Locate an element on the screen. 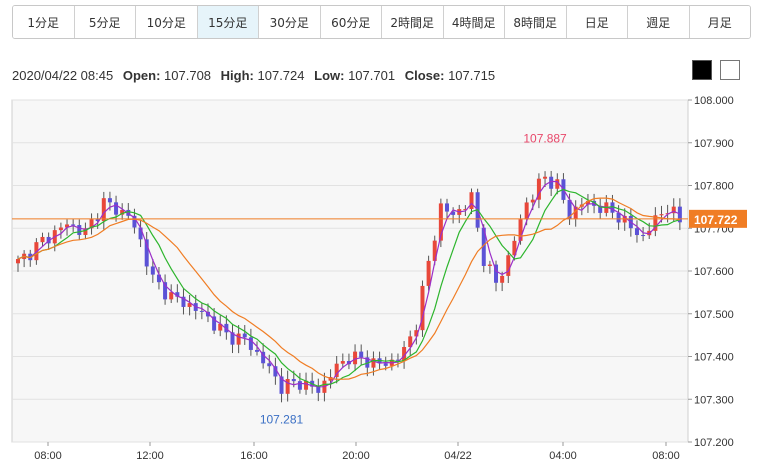 The image size is (763, 466). timeframe-tabs: 1分足 5分足 10分足 15分足 30分足 60分足 2時間足 4時間足 8時間足 日足 週足 月足 is located at coordinates (381, 22).